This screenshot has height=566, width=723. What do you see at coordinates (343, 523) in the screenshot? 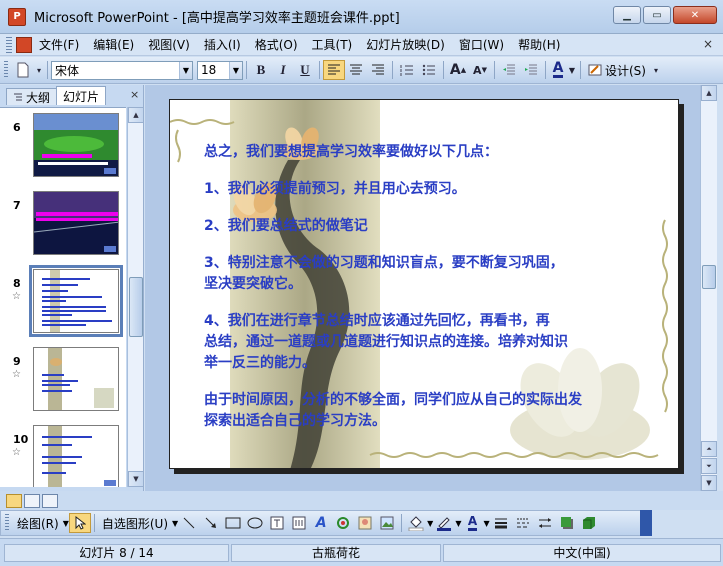
I see `diagram-icon` at bounding box center [343, 523].